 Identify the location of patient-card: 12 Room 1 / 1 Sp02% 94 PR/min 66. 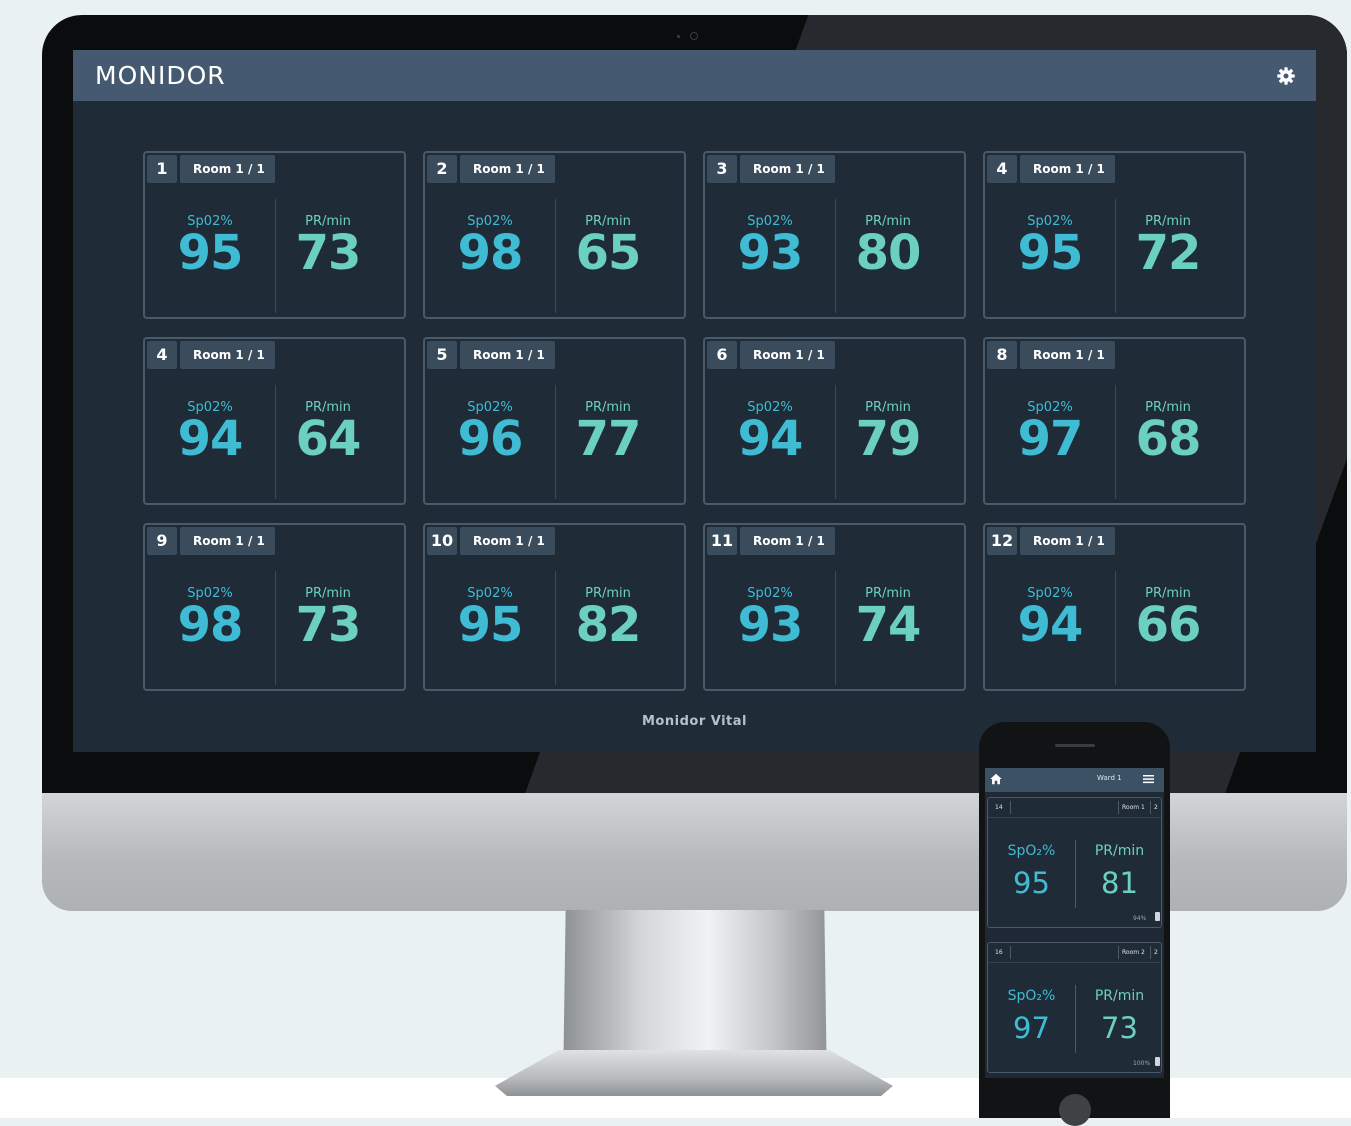
(1114, 607).